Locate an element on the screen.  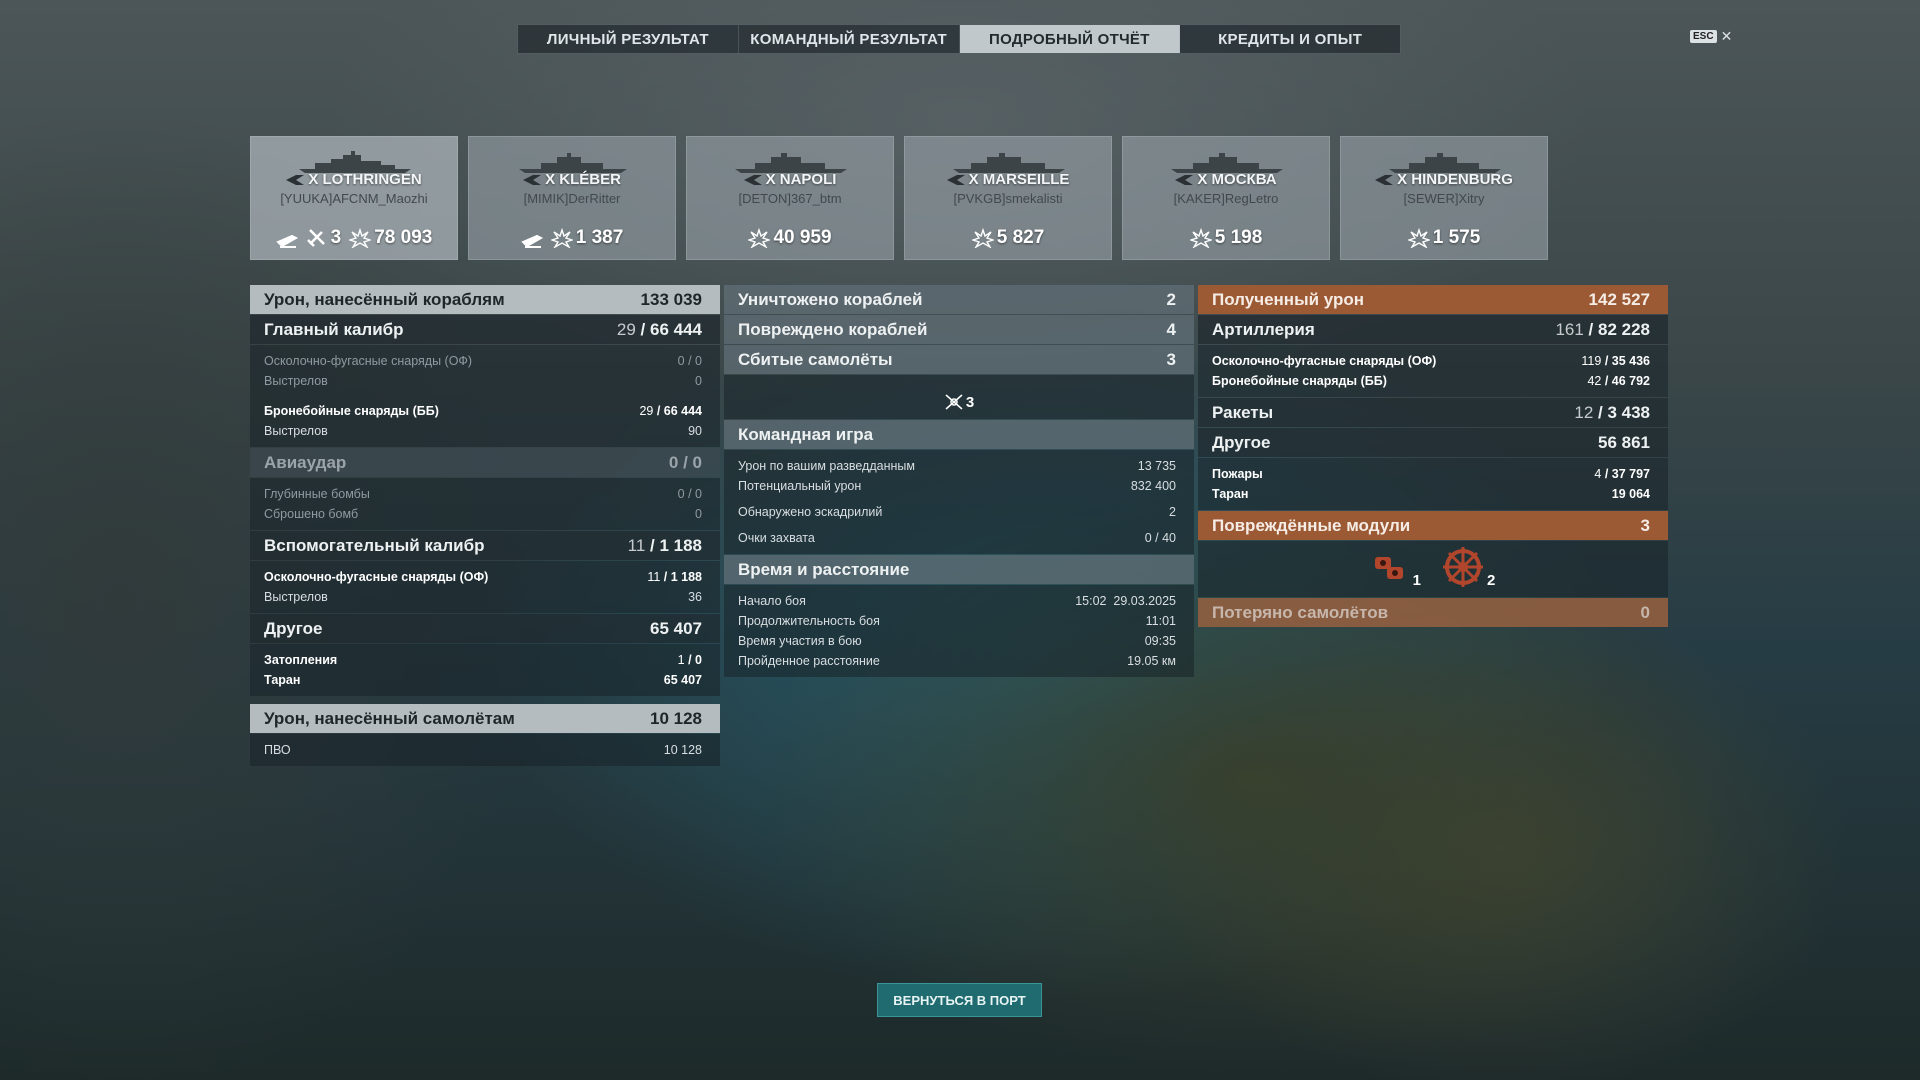
kills-count: 3 is located at coordinates (336, 237).